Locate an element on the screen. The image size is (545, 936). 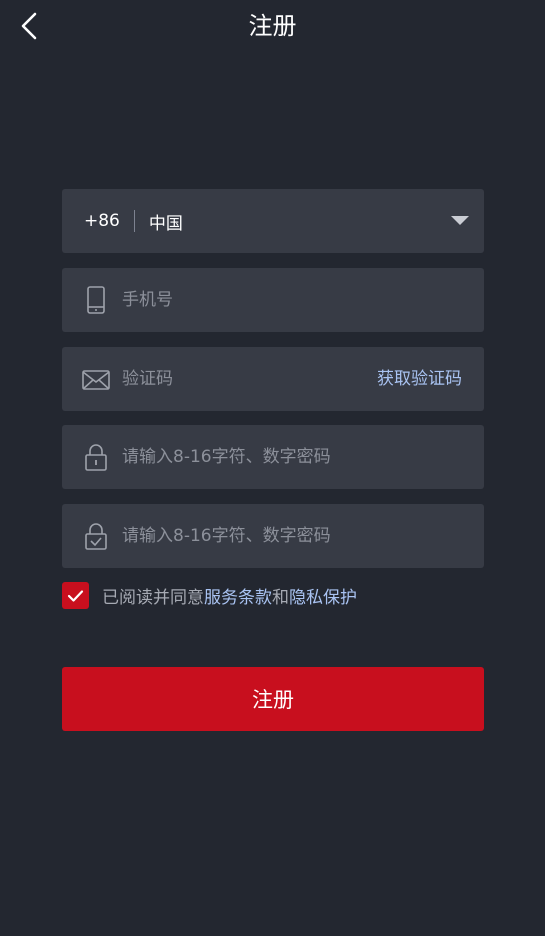
agreement-text: 已阅读并同意服务条款和隐私保护 is located at coordinates (229, 595).